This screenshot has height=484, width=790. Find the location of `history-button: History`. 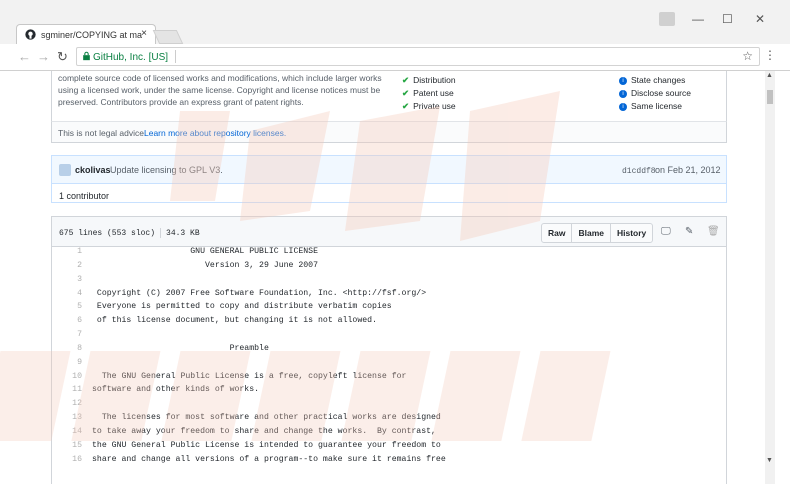

history-button: History is located at coordinates (632, 233).